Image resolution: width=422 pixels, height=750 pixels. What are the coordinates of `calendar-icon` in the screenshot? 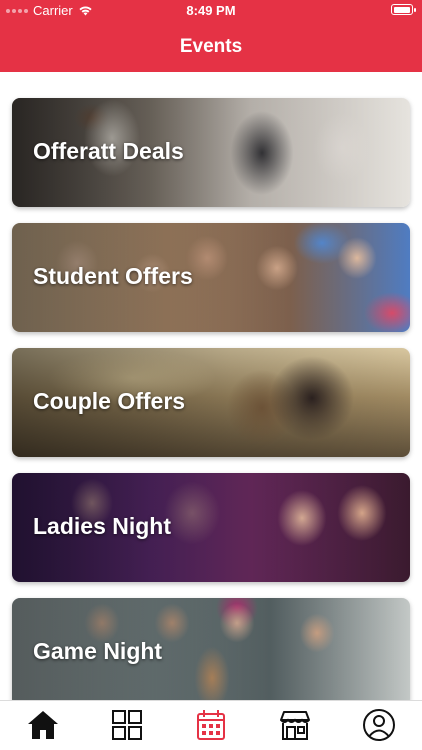 It's located at (211, 725).